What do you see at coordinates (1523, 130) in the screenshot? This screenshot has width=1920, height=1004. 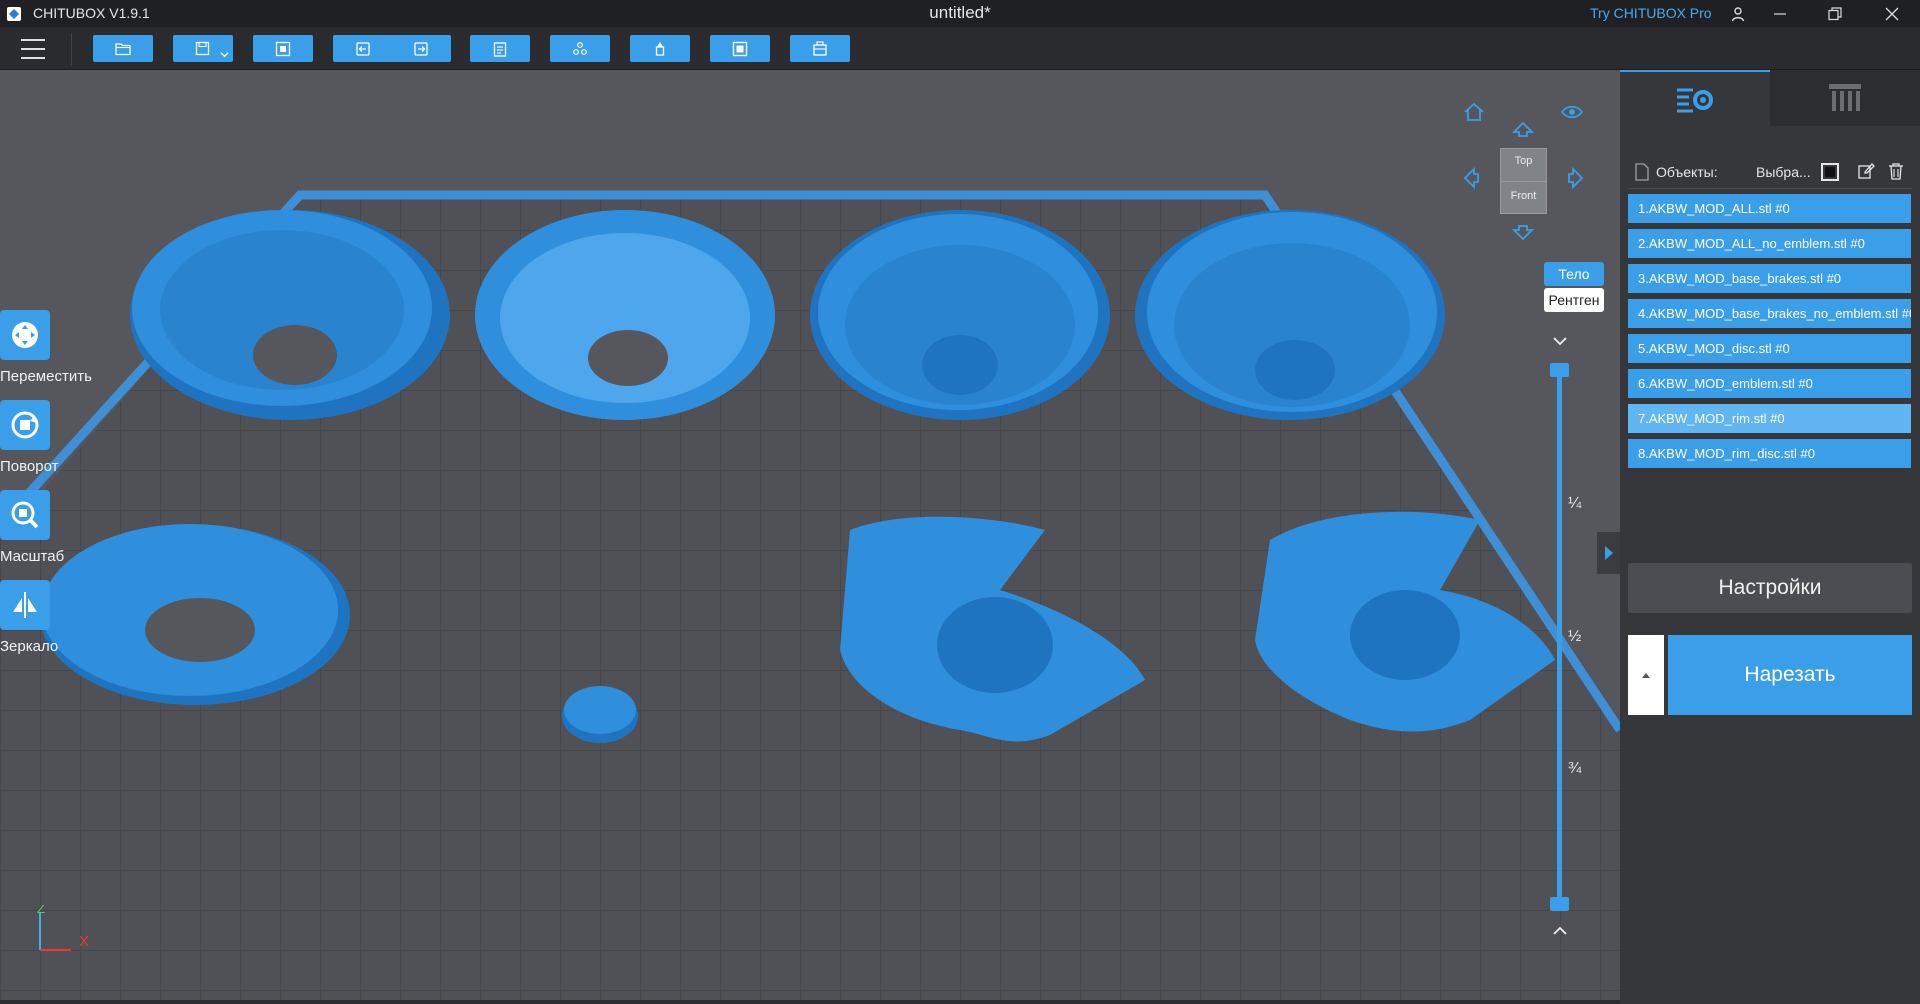 I see `view-up-arrow-icon` at bounding box center [1523, 130].